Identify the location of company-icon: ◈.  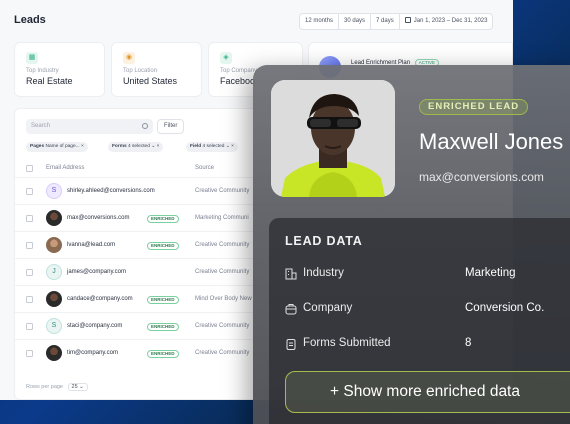
(226, 58).